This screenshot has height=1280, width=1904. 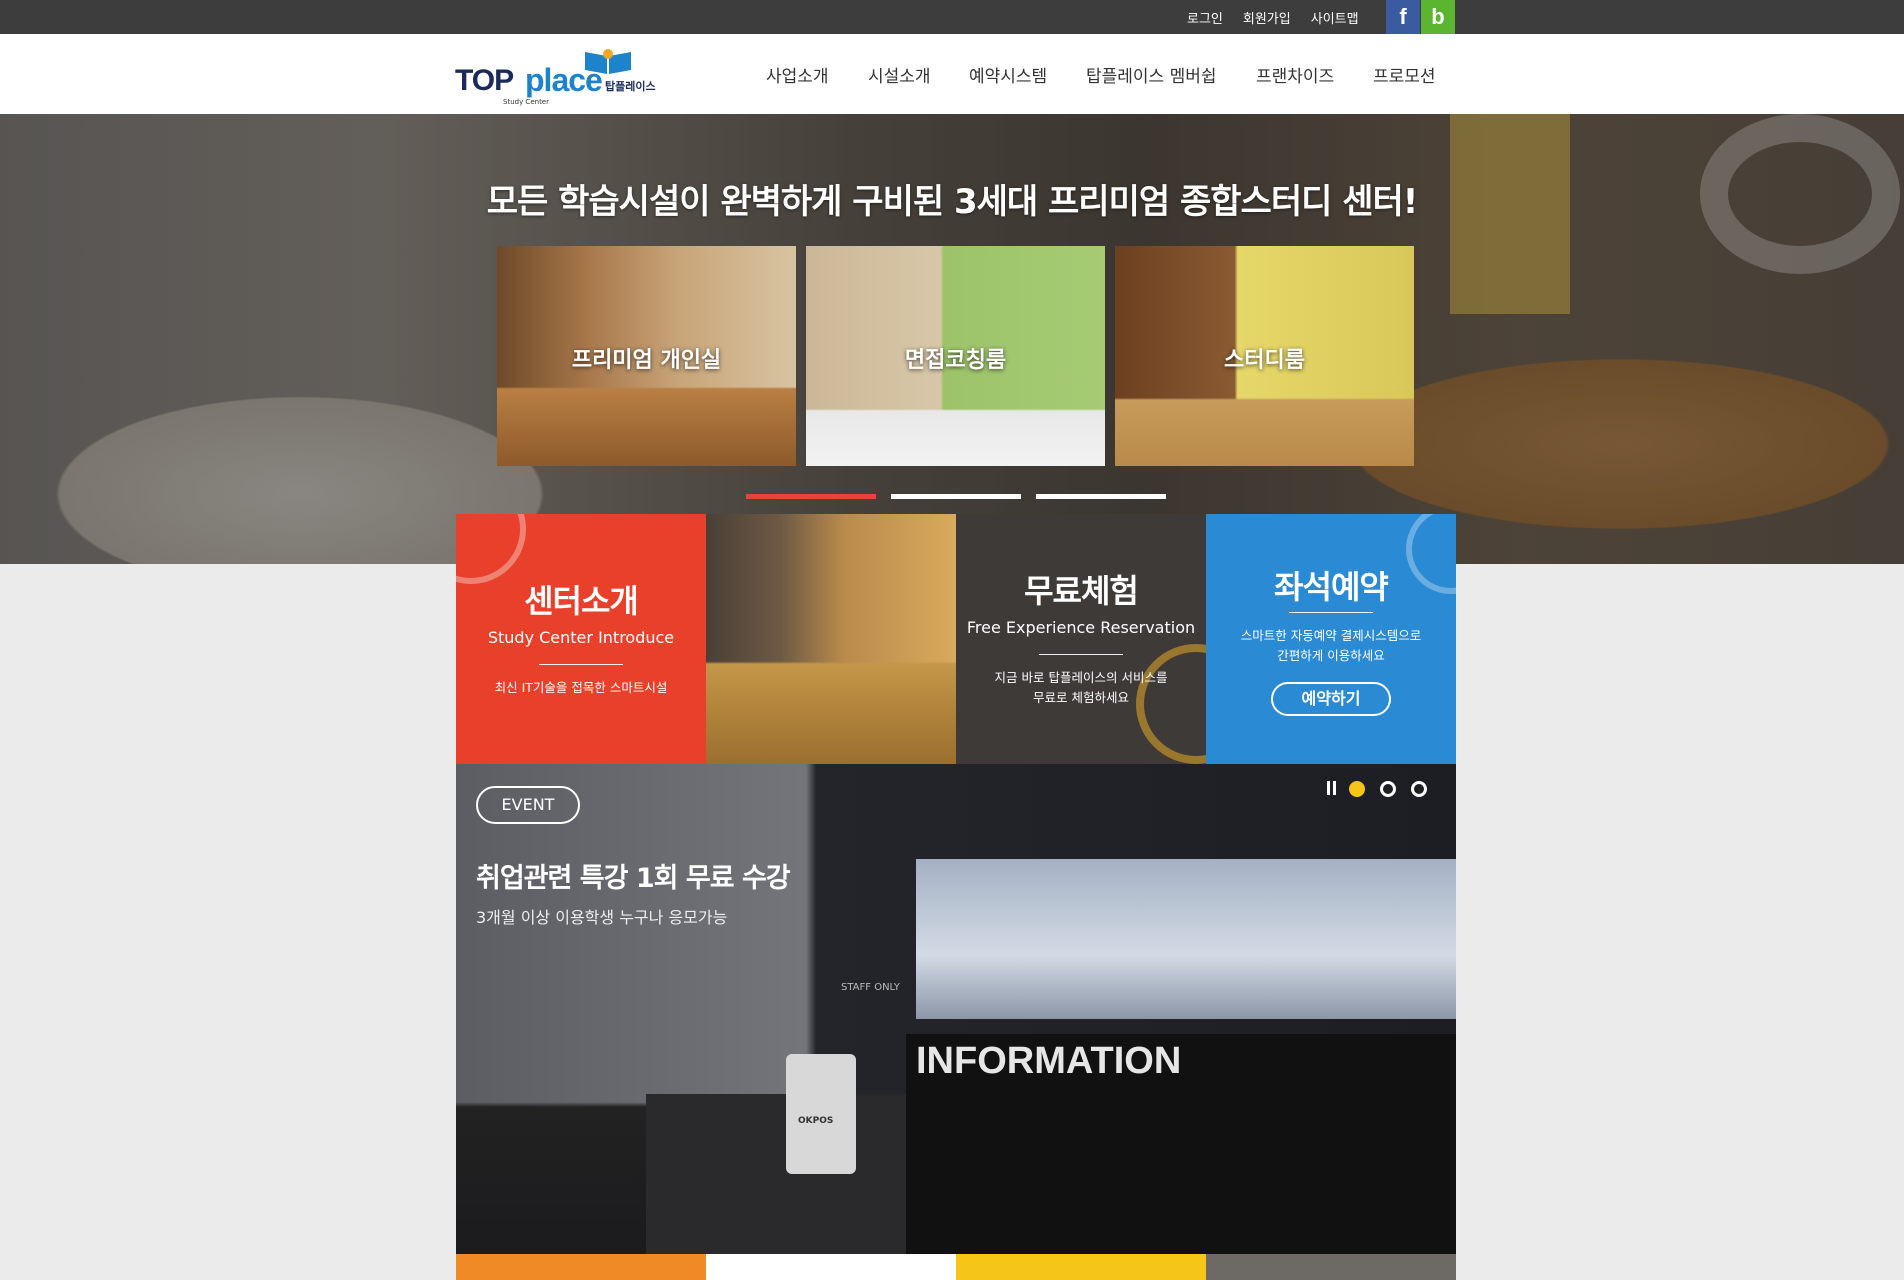 I want to click on tile-desc-1: 지금 바로 탑플레이스의 서비스를, so click(x=1081, y=677).